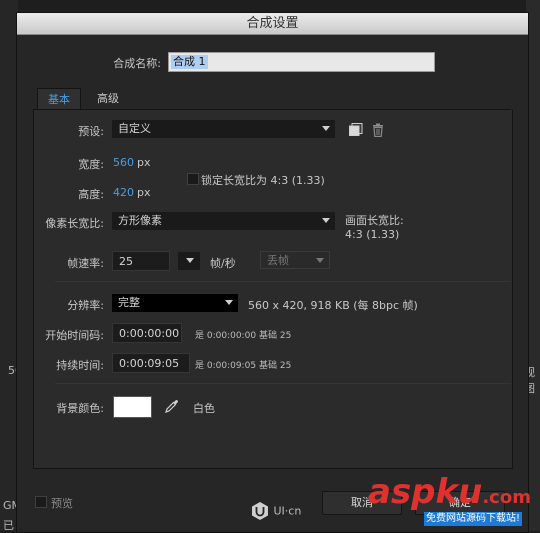 This screenshot has width=540, height=533. What do you see at coordinates (91, 131) in the screenshot?
I see `preset-label: 预设:` at bounding box center [91, 131].